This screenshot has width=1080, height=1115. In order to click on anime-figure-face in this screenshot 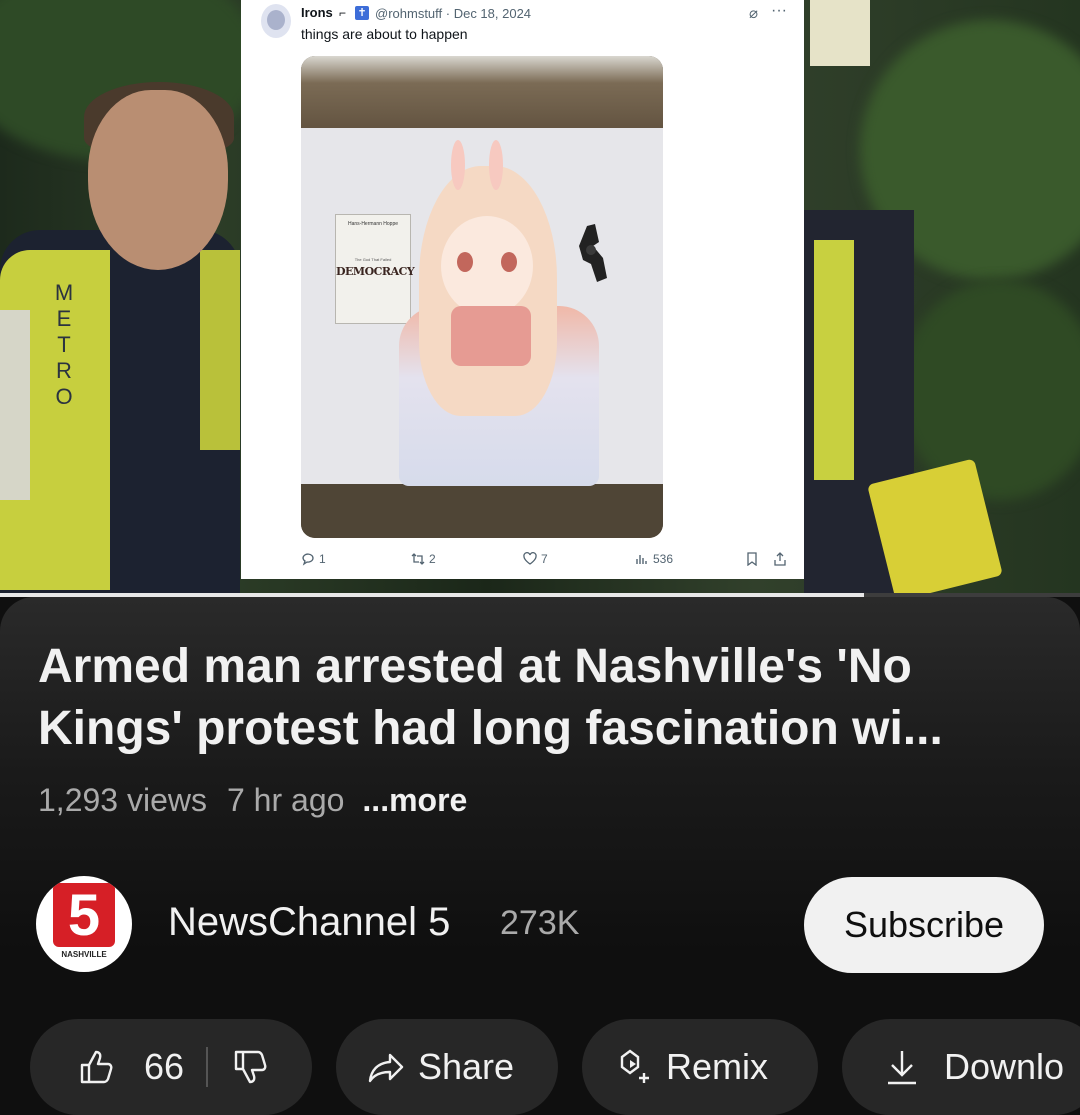, I will do `click(487, 266)`.